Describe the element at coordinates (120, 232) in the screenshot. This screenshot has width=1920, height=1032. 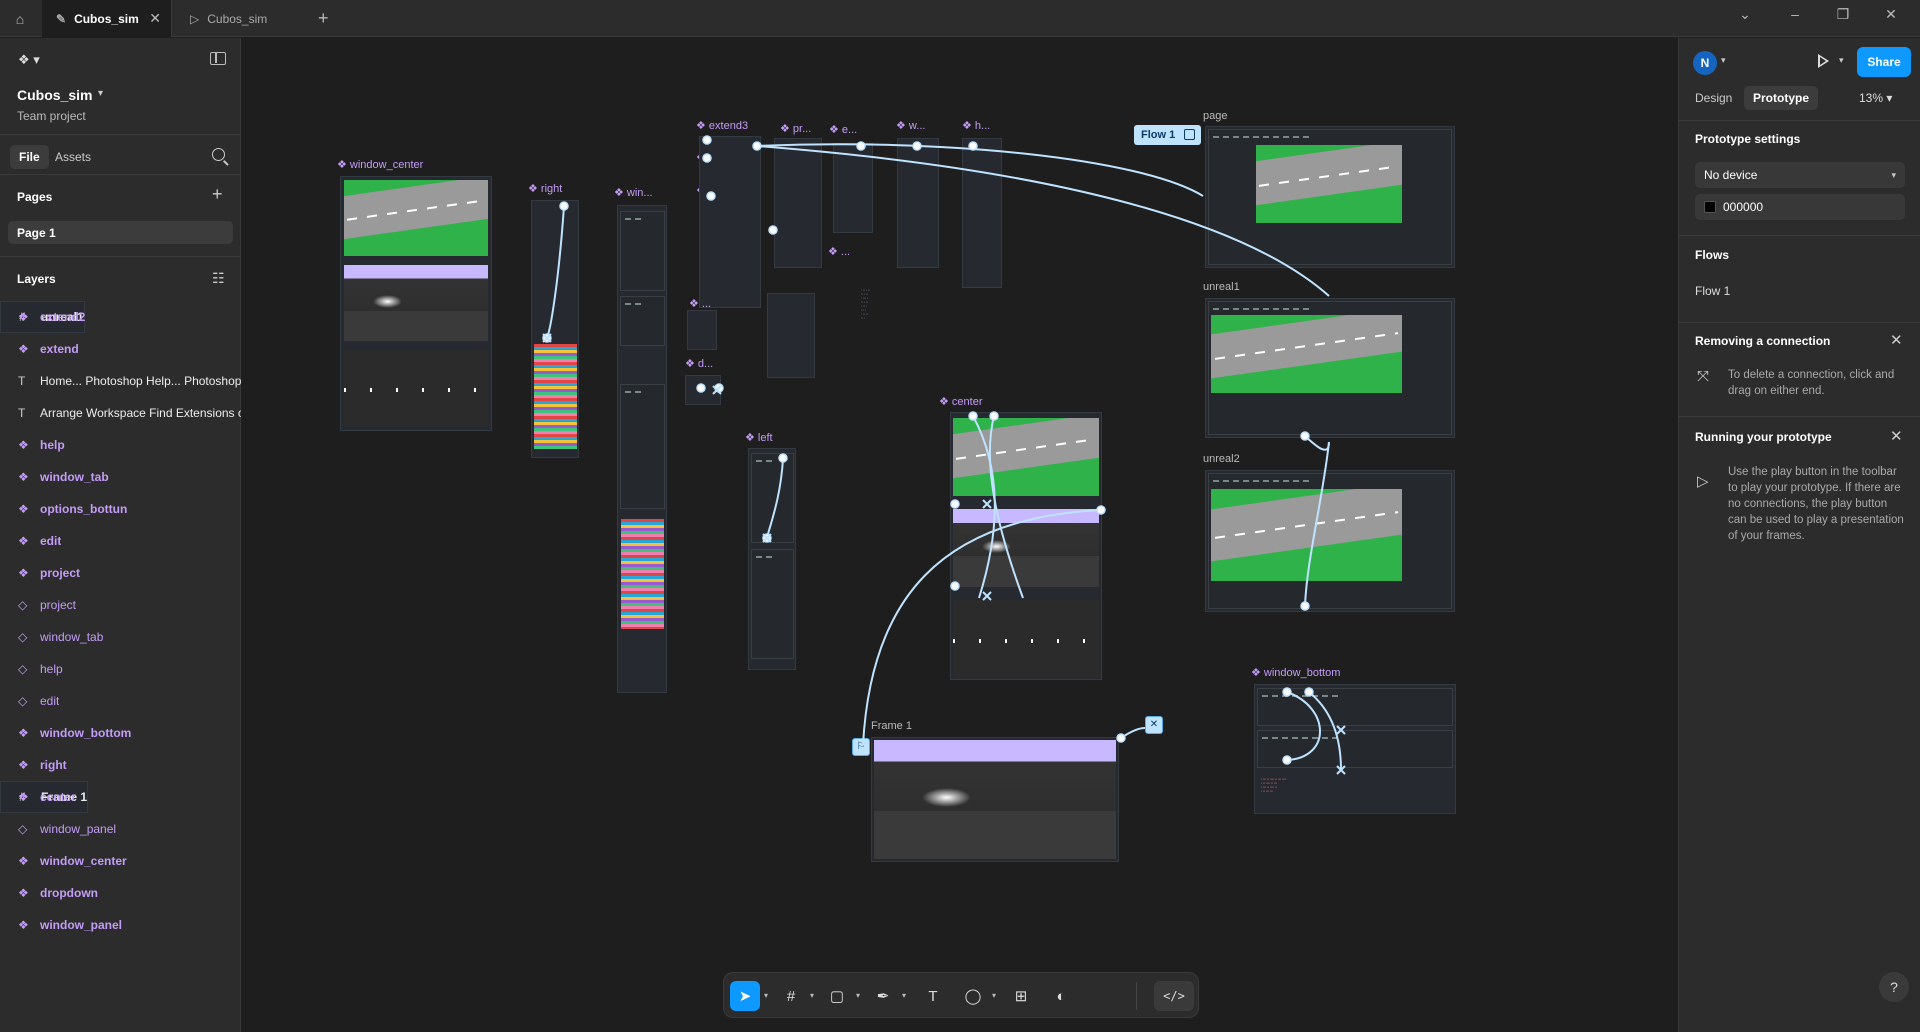
I see `page-item-page-1: Page 1` at that location.